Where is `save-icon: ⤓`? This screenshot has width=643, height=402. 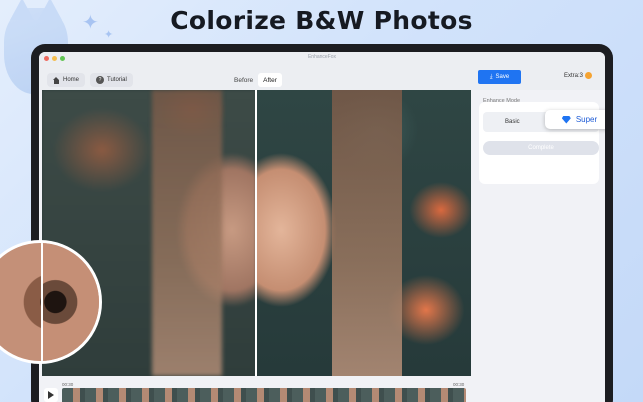
save-icon: ⤓ is located at coordinates (491, 77).